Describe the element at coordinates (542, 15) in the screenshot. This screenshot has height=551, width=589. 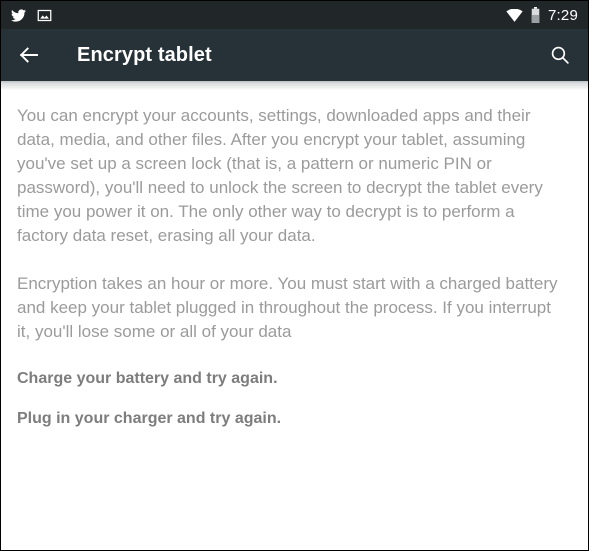
I see `status-bar-system-icons: 7:29` at that location.